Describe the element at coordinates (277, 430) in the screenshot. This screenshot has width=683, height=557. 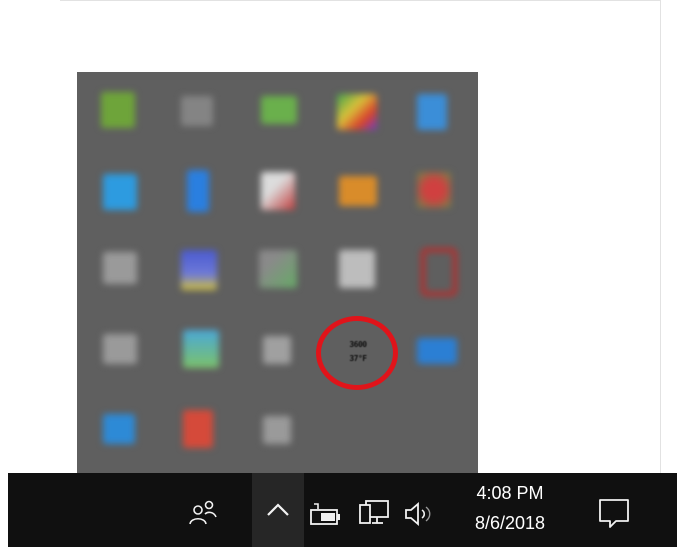
I see `device-icon` at that location.